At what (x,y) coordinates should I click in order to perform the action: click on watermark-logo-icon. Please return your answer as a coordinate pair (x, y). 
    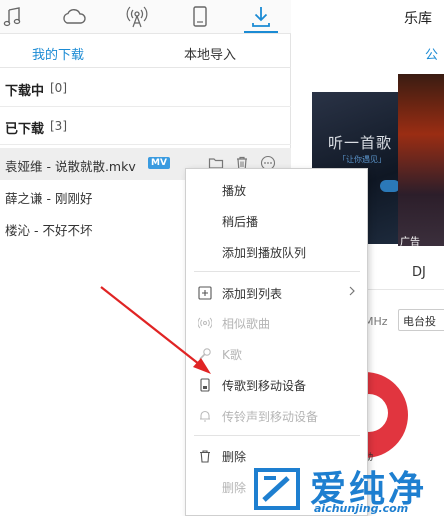
    Looking at the image, I should click on (277, 489).